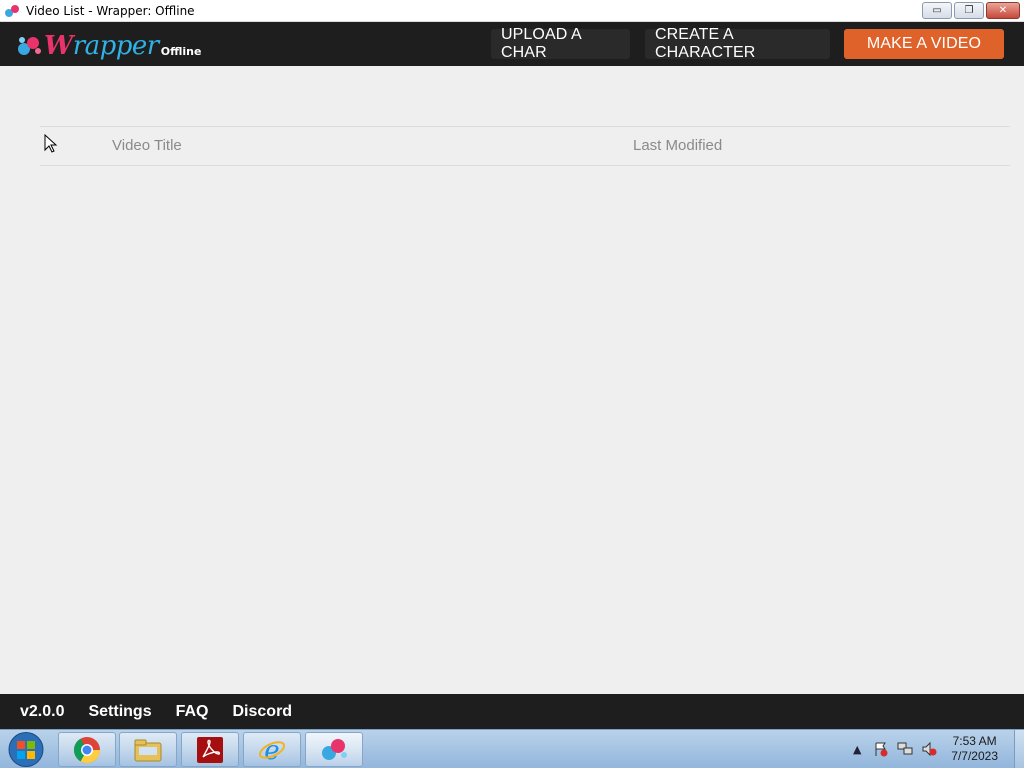  What do you see at coordinates (1003, 10) in the screenshot?
I see `close-button: ✕` at bounding box center [1003, 10].